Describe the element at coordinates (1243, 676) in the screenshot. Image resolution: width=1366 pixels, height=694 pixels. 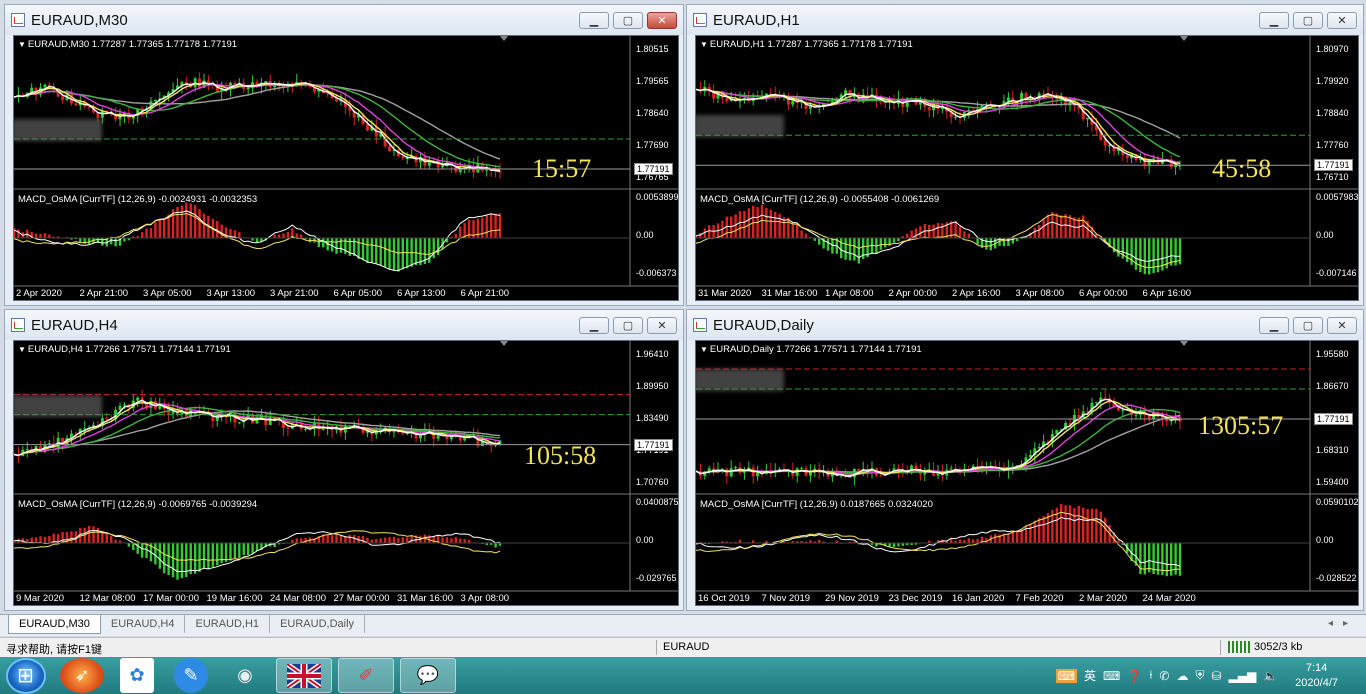
I see `signal-icon: ▂▄▆` at that location.